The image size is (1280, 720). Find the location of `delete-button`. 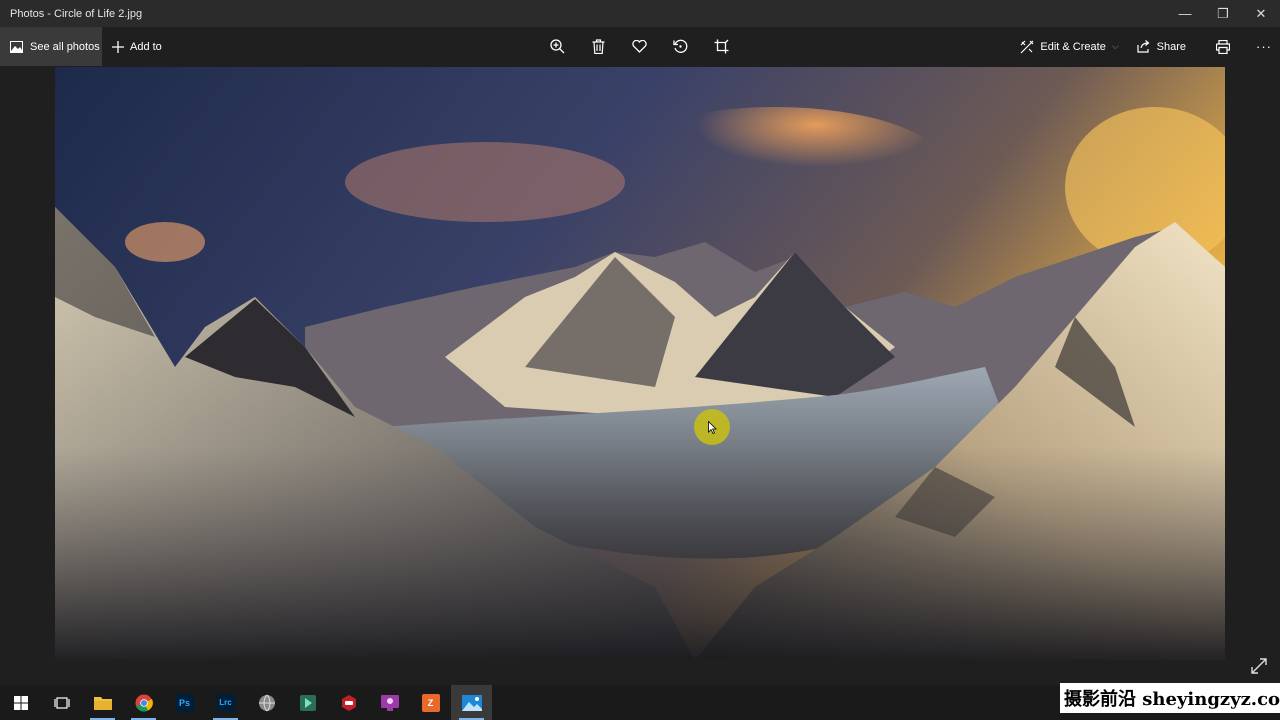

delete-button is located at coordinates (598, 47).